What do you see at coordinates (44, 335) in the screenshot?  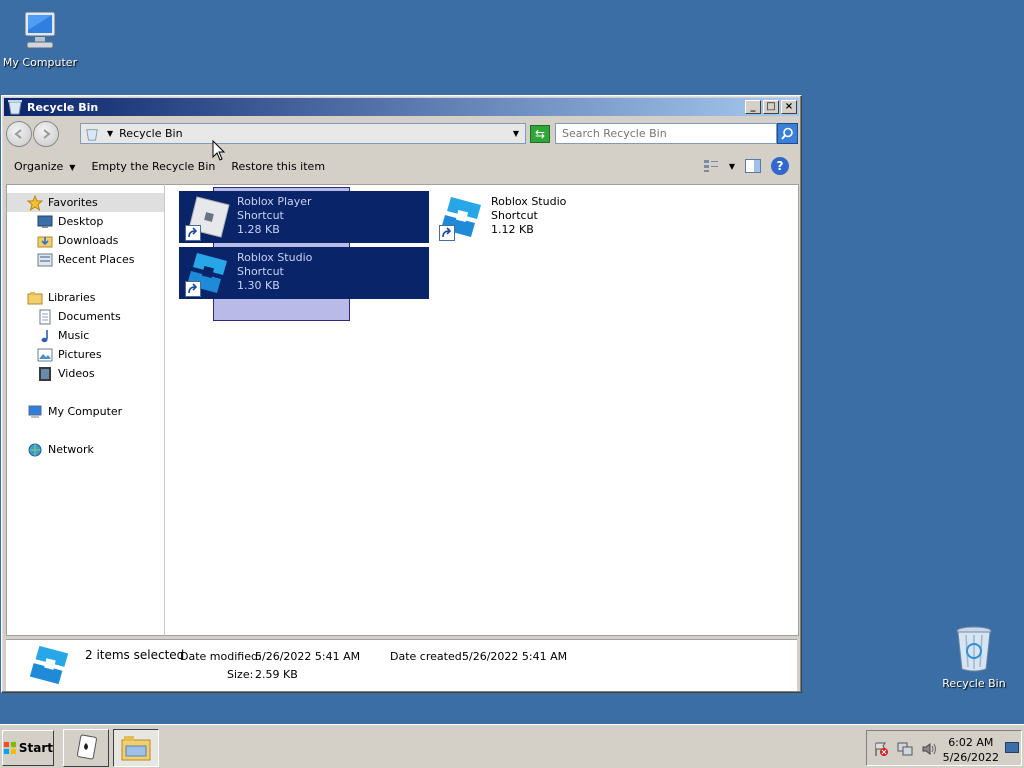 I see `music-icon` at bounding box center [44, 335].